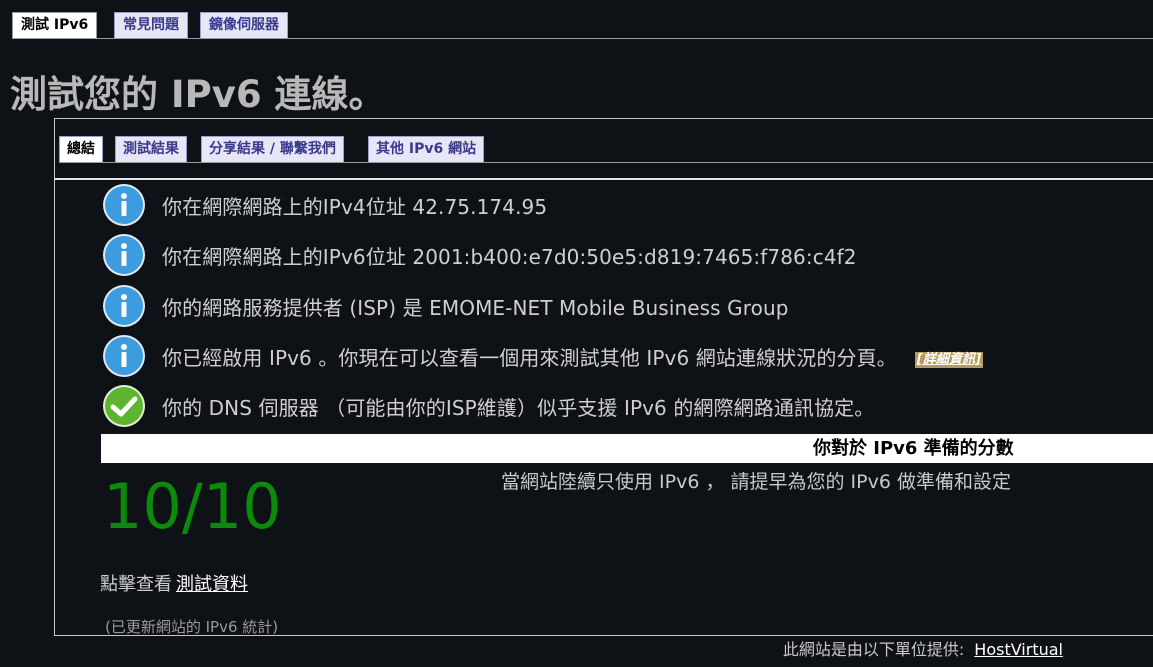 This screenshot has height=667, width=1153. Describe the element at coordinates (582, 25) in the screenshot. I see `top-tab-bar: 測試 IPv6 常見問題 鏡像伺服器` at that location.